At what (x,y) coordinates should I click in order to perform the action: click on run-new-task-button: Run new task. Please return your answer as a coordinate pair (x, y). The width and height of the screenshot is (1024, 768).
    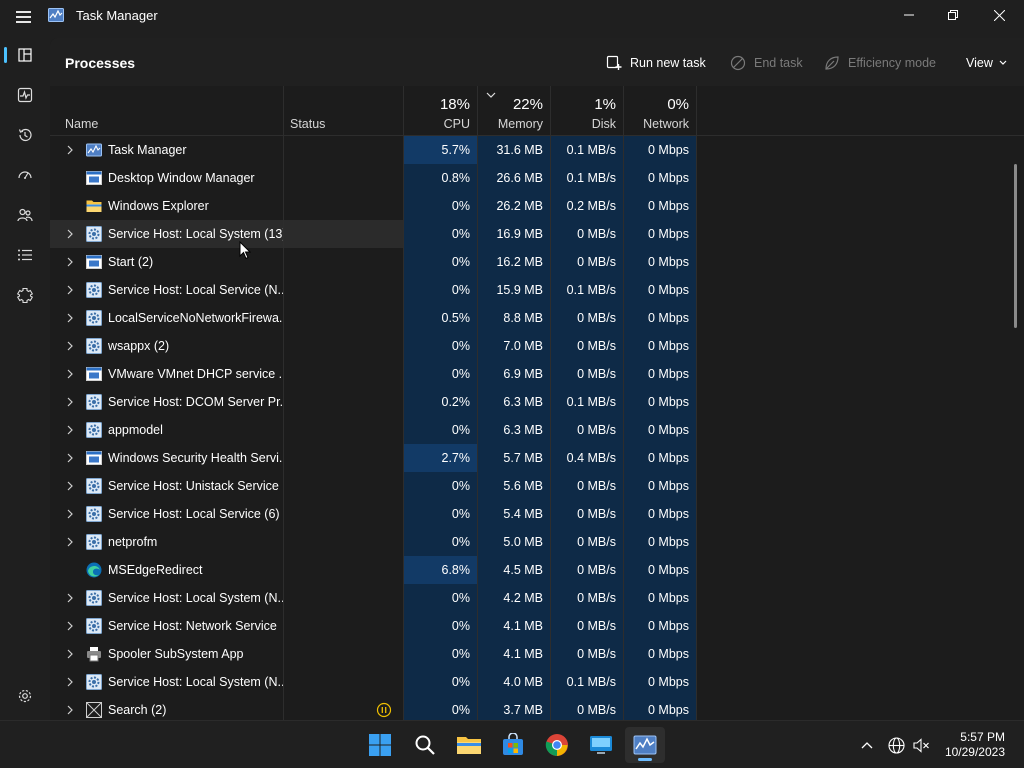
    Looking at the image, I should click on (656, 63).